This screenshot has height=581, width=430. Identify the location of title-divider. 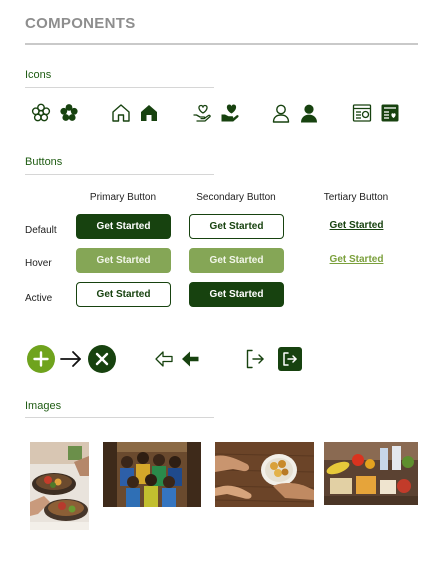
(221, 44).